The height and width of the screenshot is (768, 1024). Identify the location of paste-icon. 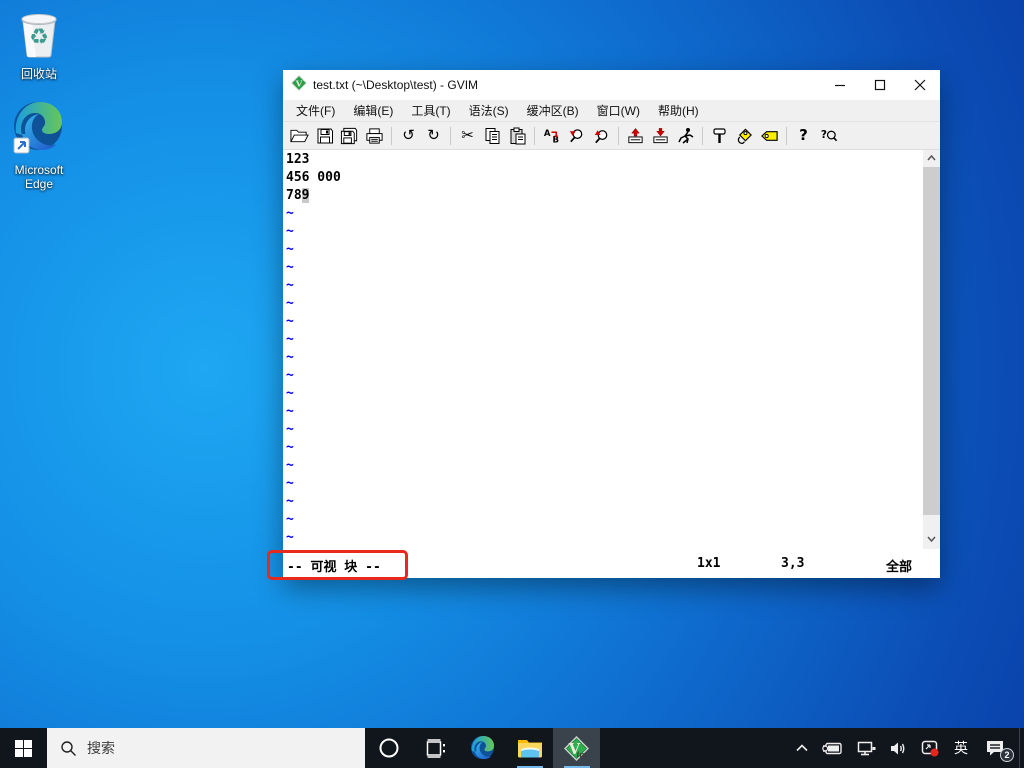
(517, 135).